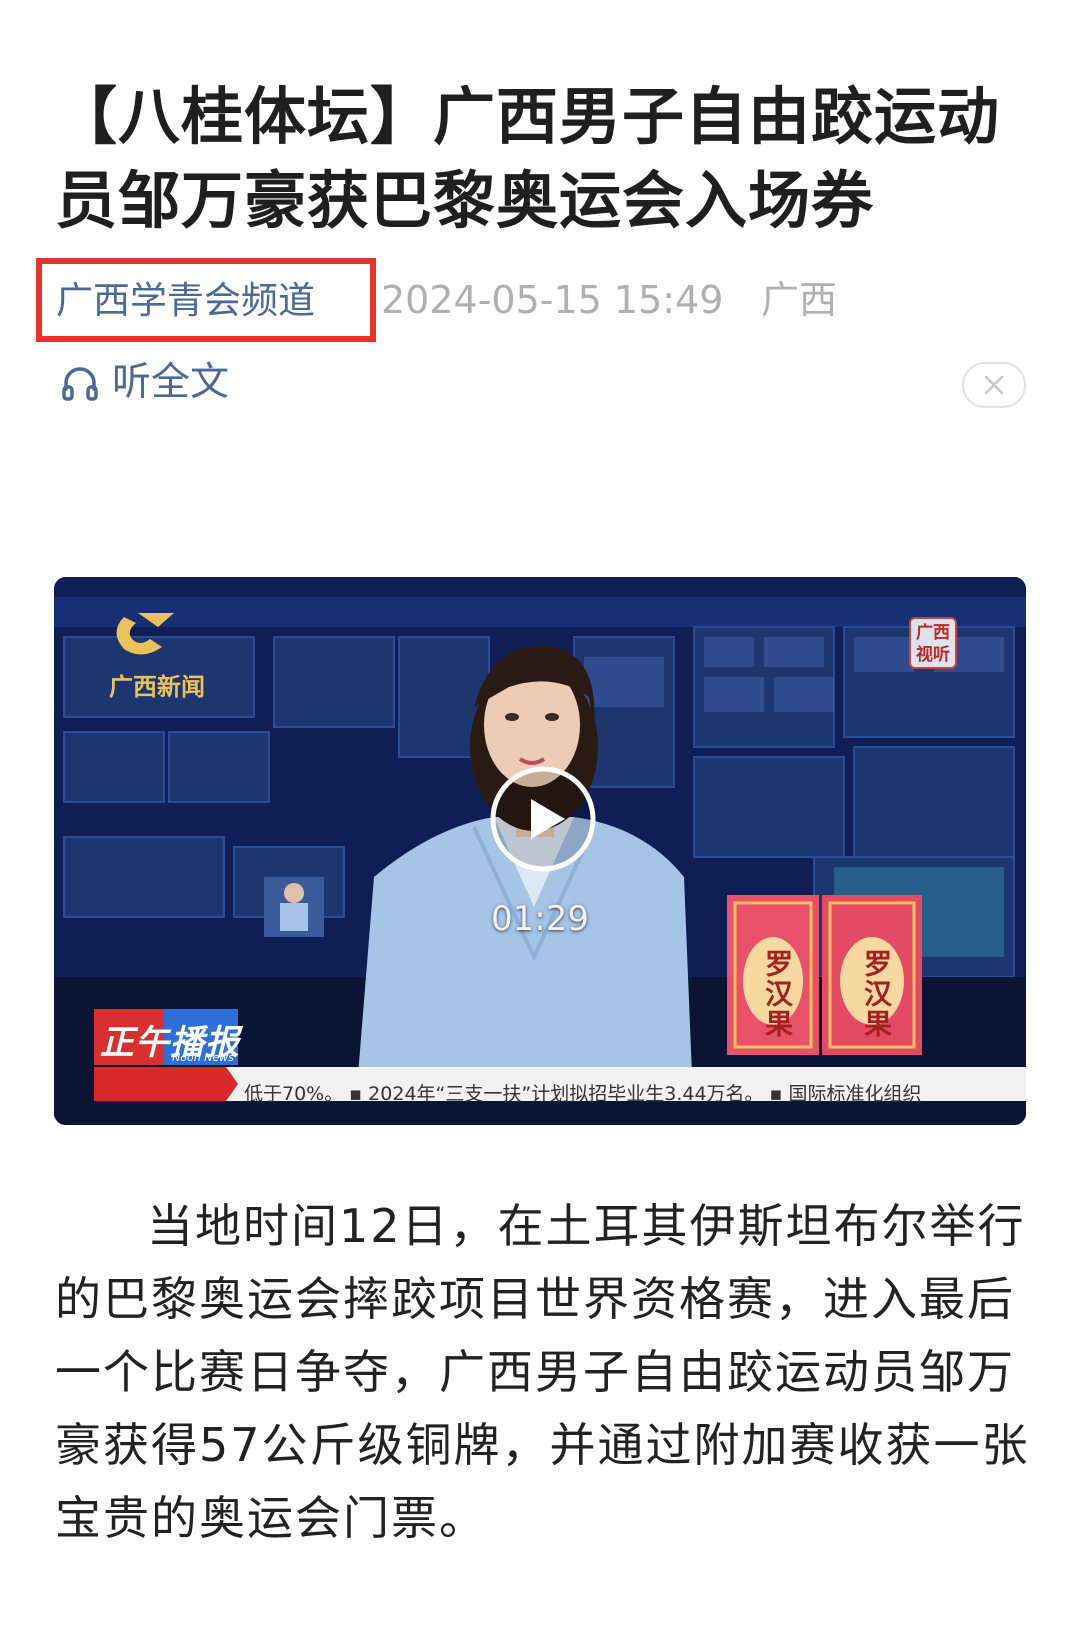  What do you see at coordinates (203, 1057) in the screenshot?
I see `program-name-en: Noon News` at bounding box center [203, 1057].